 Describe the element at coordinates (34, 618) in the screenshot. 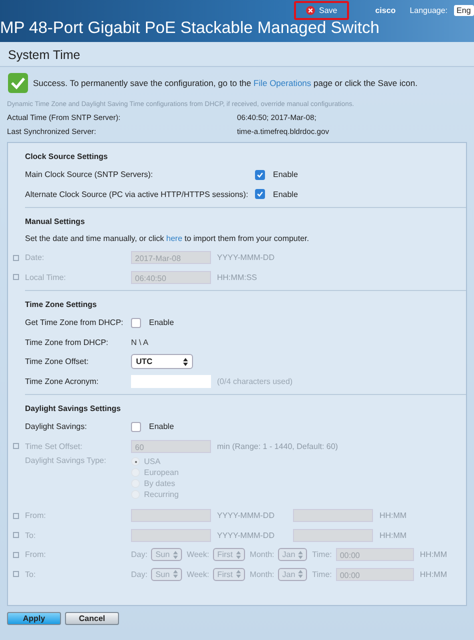

I see `apply-button: Apply` at that location.